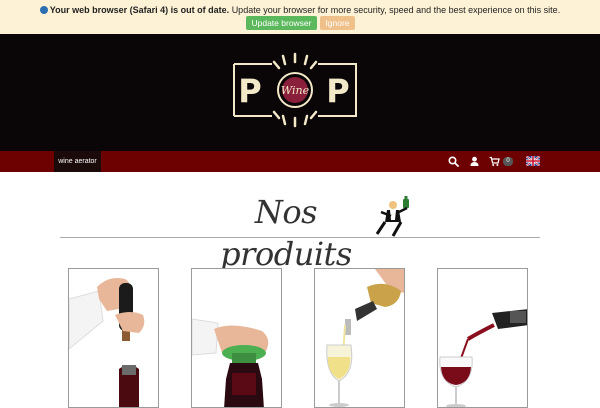 The height and width of the screenshot is (408, 600). Describe the element at coordinates (249, 91) in the screenshot. I see `logo-left-letter: P` at that location.